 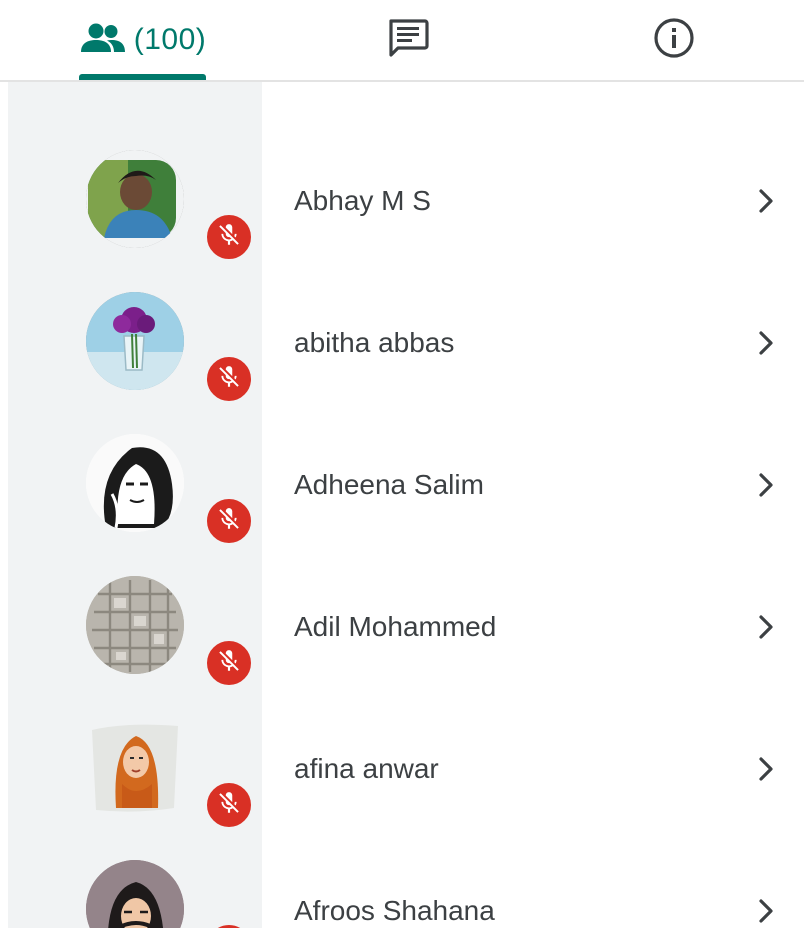 What do you see at coordinates (402, 871) in the screenshot?
I see `list-item: Afroos Shahana` at bounding box center [402, 871].